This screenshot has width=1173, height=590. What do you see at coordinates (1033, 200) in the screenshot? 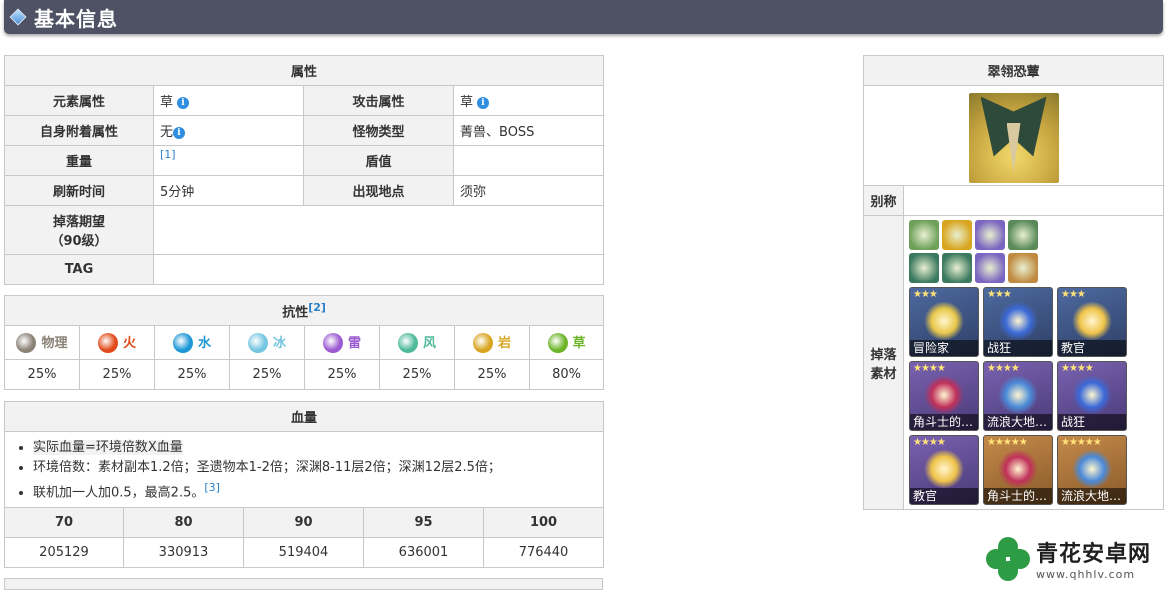
I see `alias-value` at bounding box center [1033, 200].